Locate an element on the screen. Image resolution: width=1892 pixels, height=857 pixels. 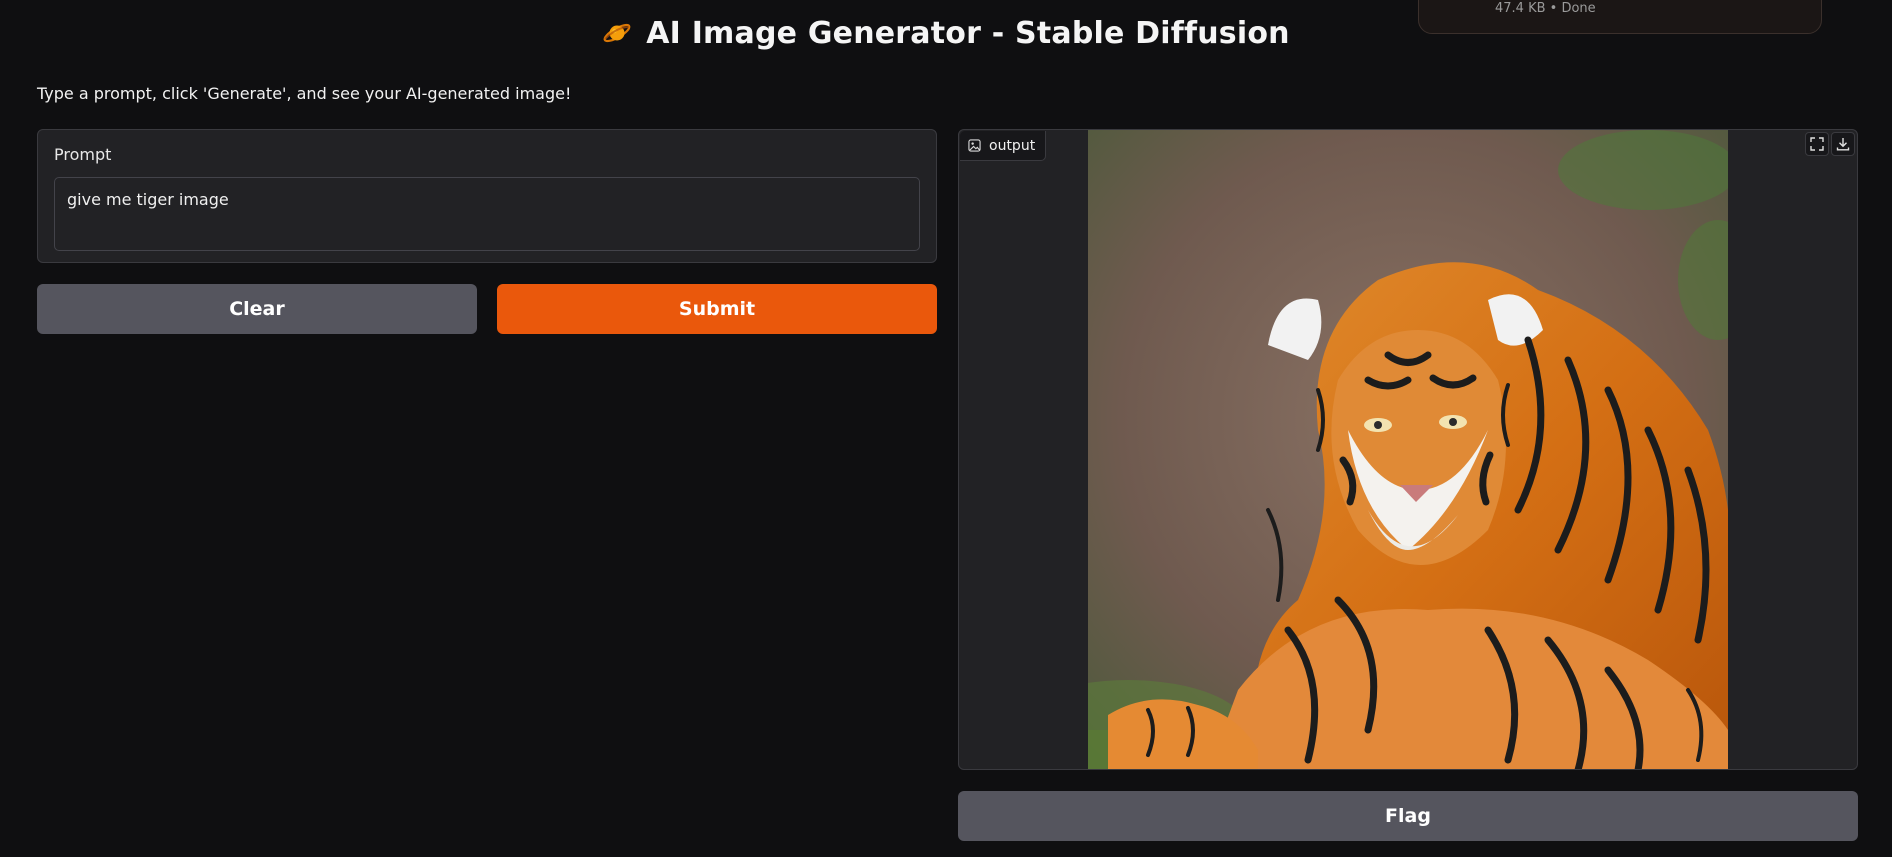
page-title-text: AI Image Generator - Stable Diffusion is located at coordinates (968, 33).